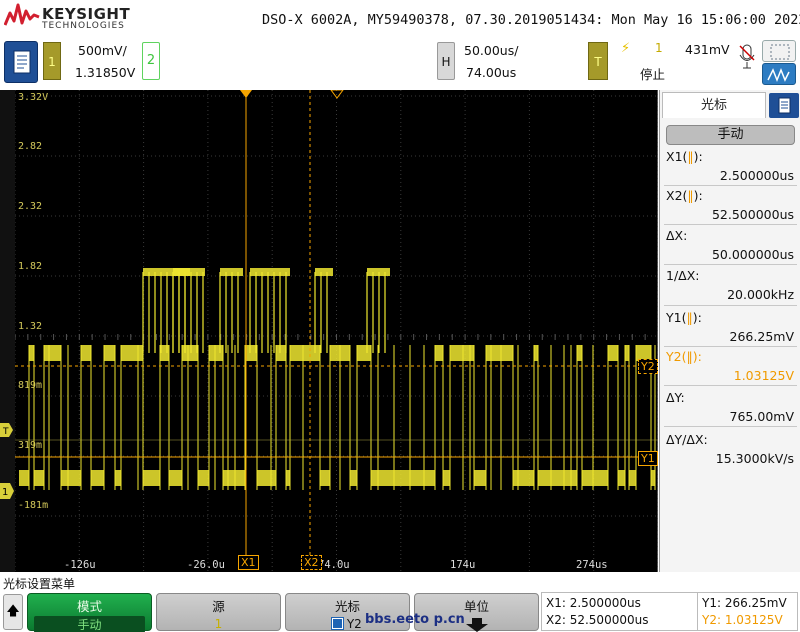 The image size is (800, 632). I want to click on y-tick-label: 819m, so click(30, 385).